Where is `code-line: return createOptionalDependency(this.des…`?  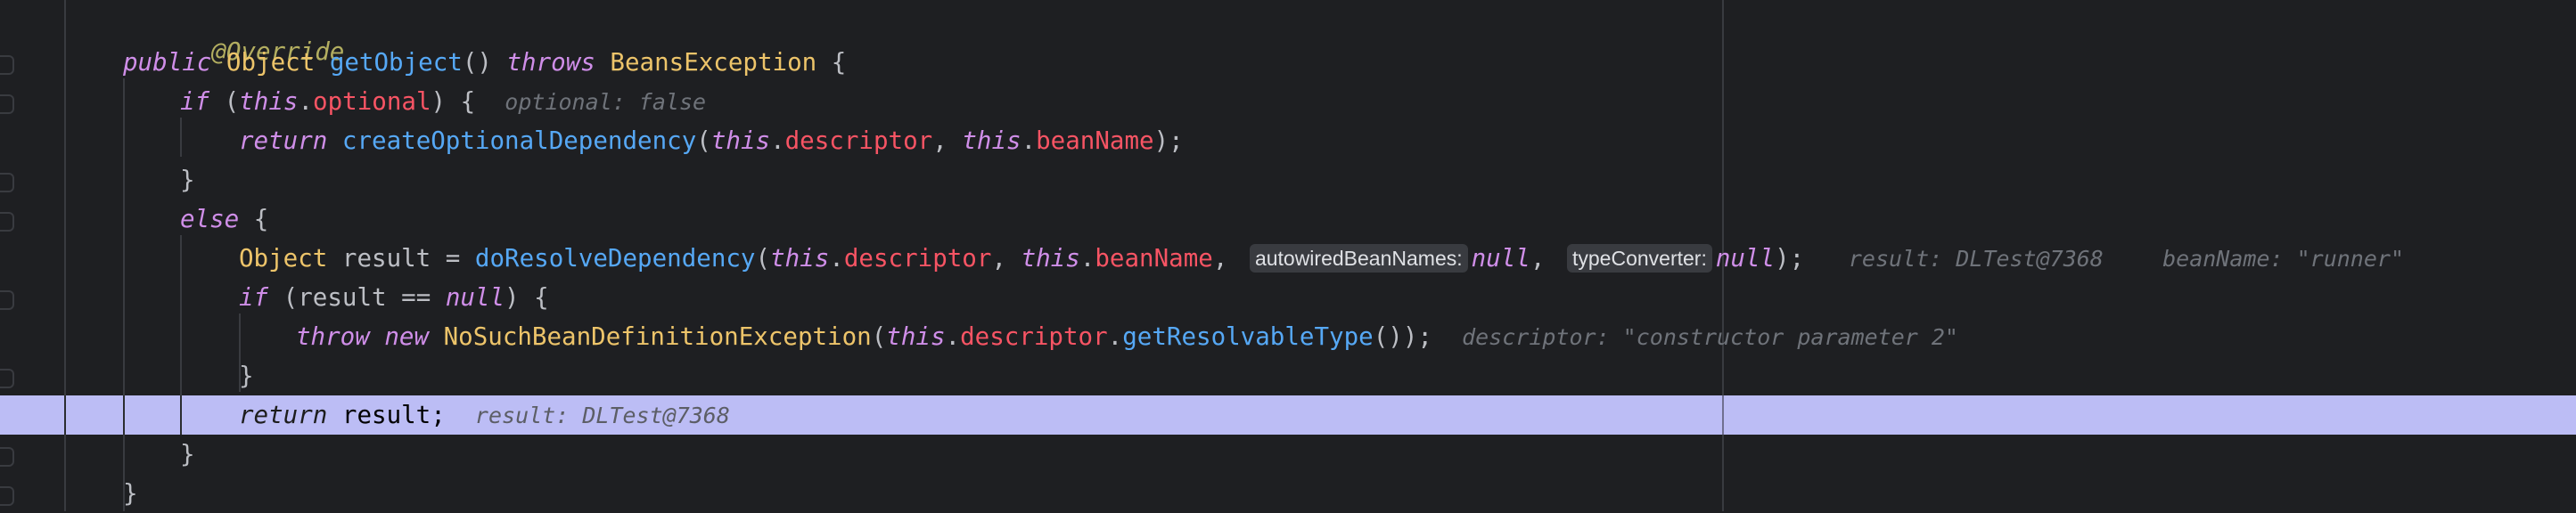 code-line: return createOptionalDependency(this.des… is located at coordinates (1288, 140).